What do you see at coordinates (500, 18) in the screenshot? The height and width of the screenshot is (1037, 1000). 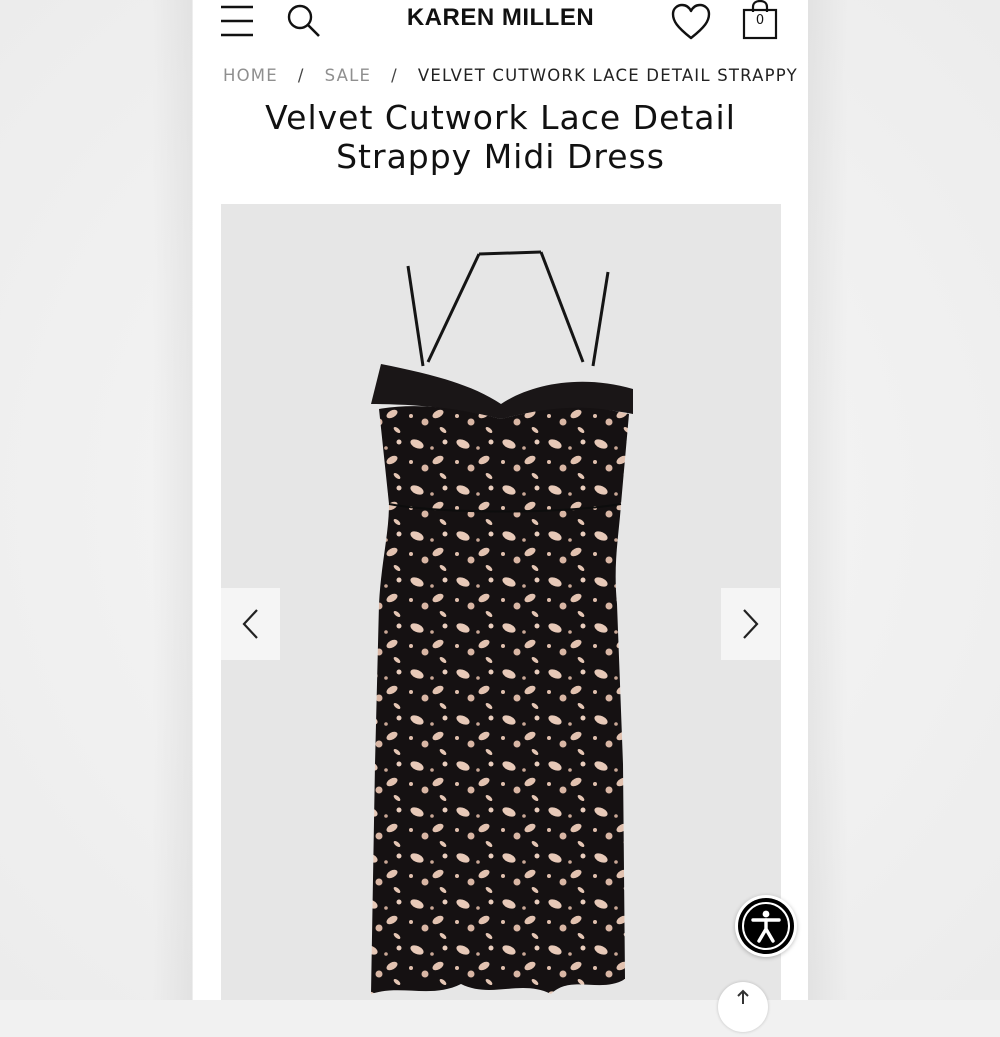 I see `brand-logo: KAREN MILLEN` at bounding box center [500, 18].